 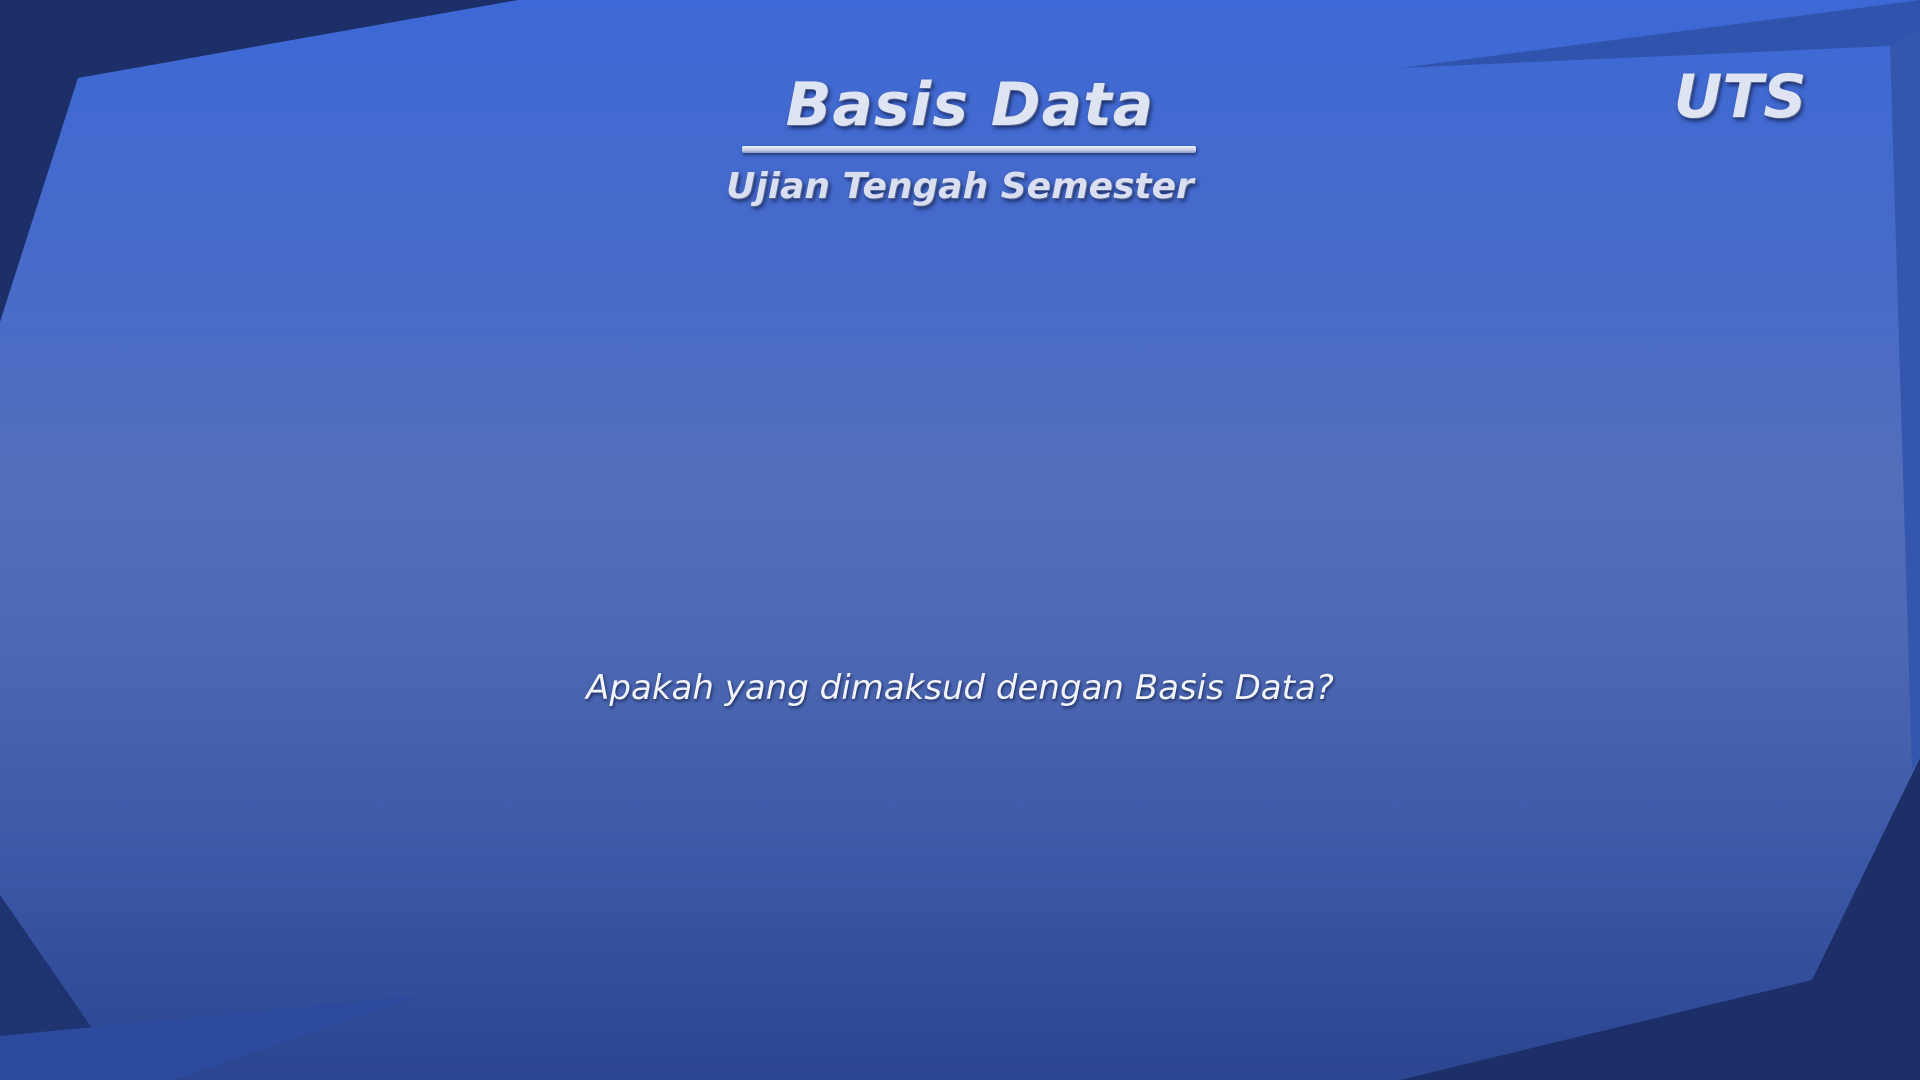 What do you see at coordinates (960, 186) in the screenshot?
I see `slide-subtitle: Ujian Tengah Semester` at bounding box center [960, 186].